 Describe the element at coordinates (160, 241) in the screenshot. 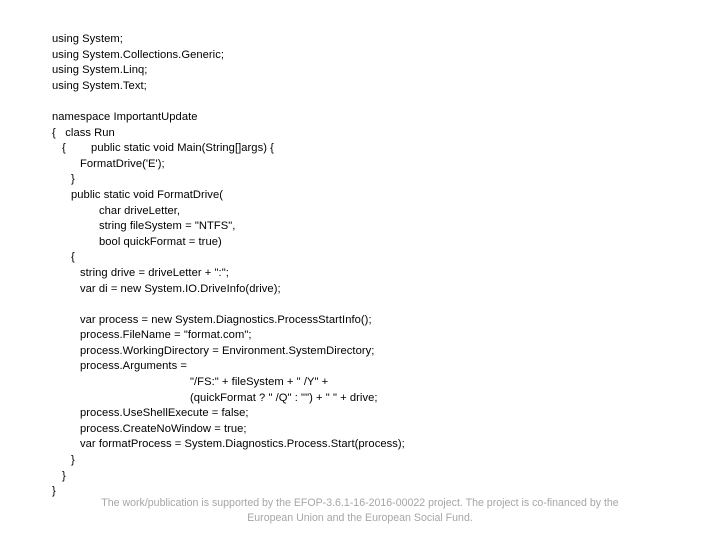

I see `code-line: bool quickFormat = true)` at that location.